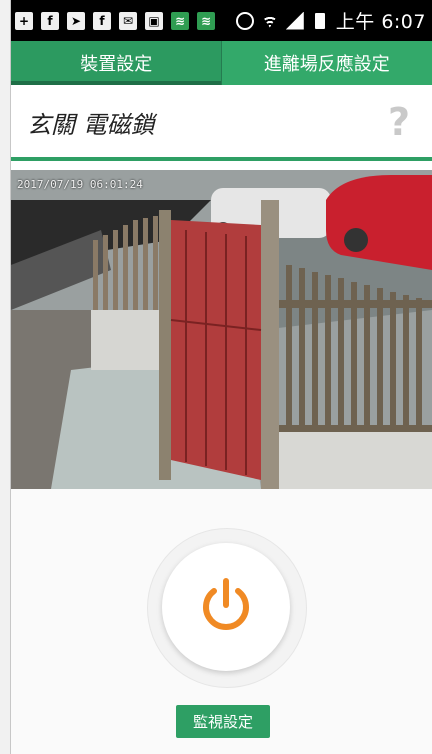  What do you see at coordinates (76, 20) in the screenshot?
I see `send-icon: ➤` at bounding box center [76, 20].